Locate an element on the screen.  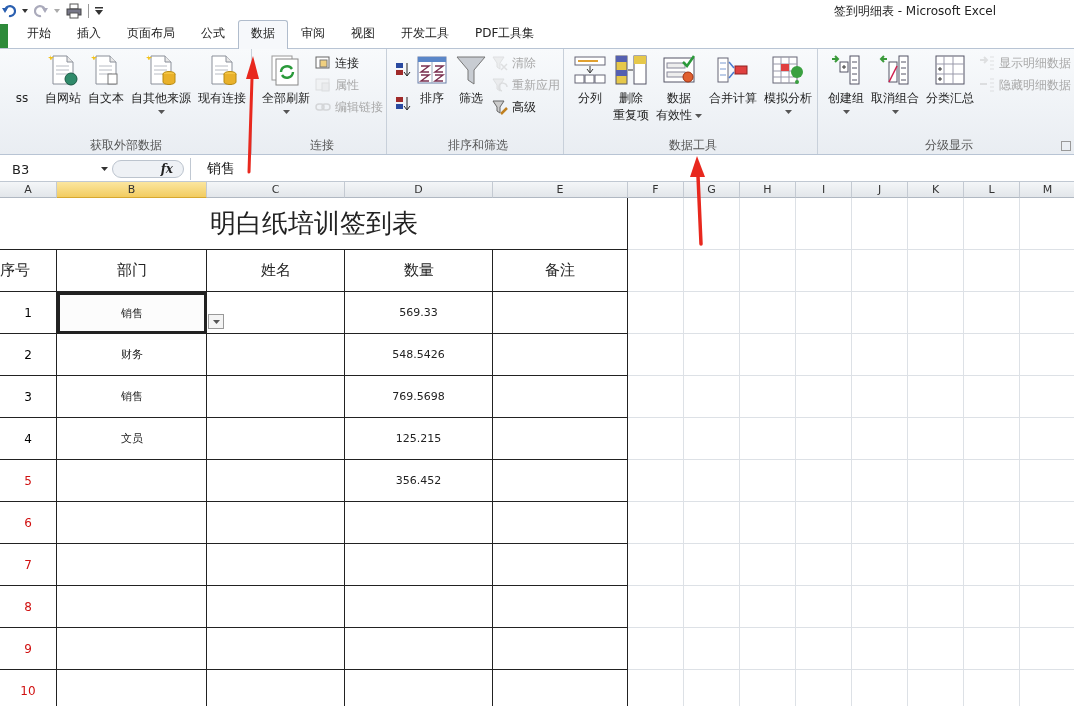
column-header: J is located at coordinates (880, 190).